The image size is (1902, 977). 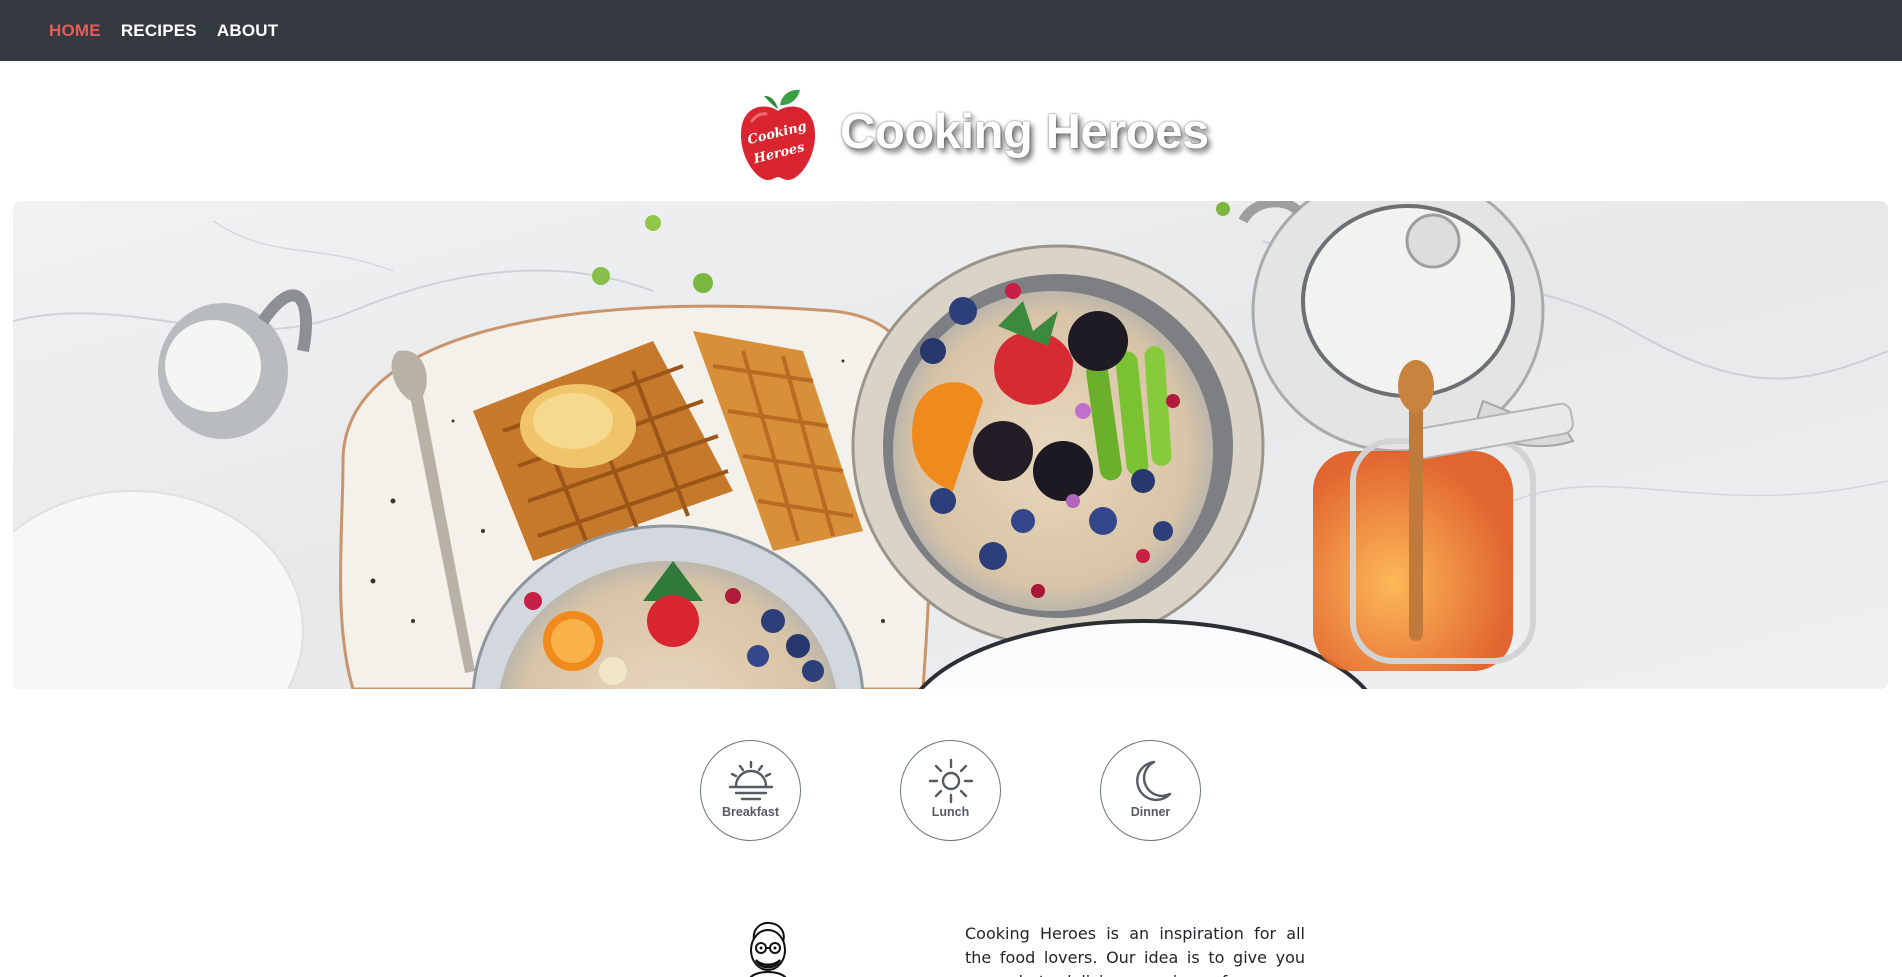 I want to click on meal-categories: Breakfast Lunch Dinner, so click(x=951, y=790).